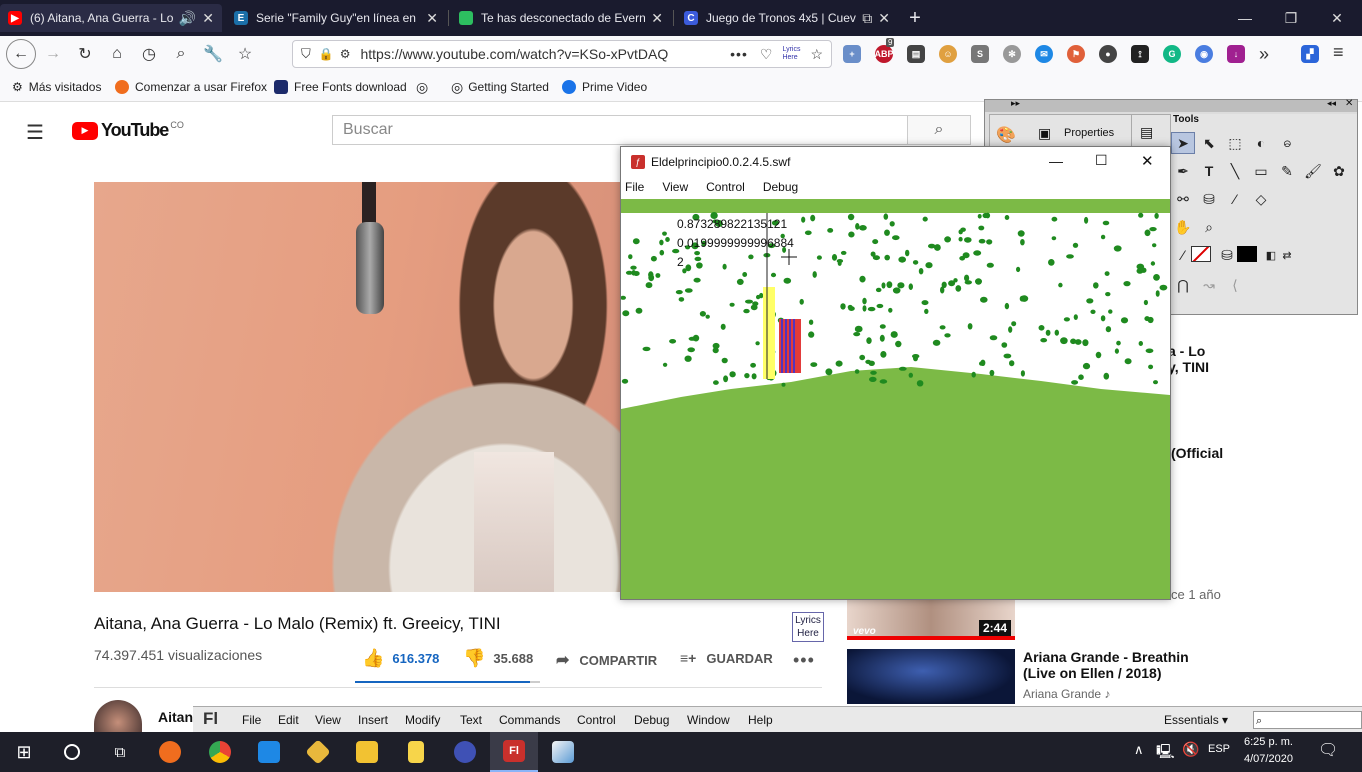 The width and height of the screenshot is (1362, 772). Describe the element at coordinates (422, 720) in the screenshot. I see `ide-menu-modify: Modify` at that location.